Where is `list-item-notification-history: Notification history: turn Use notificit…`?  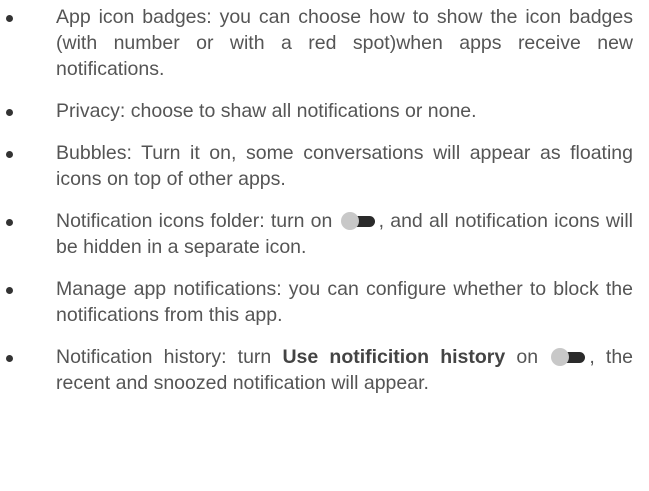 list-item-notification-history: Notification history: turn Use notificit… is located at coordinates (320, 370).